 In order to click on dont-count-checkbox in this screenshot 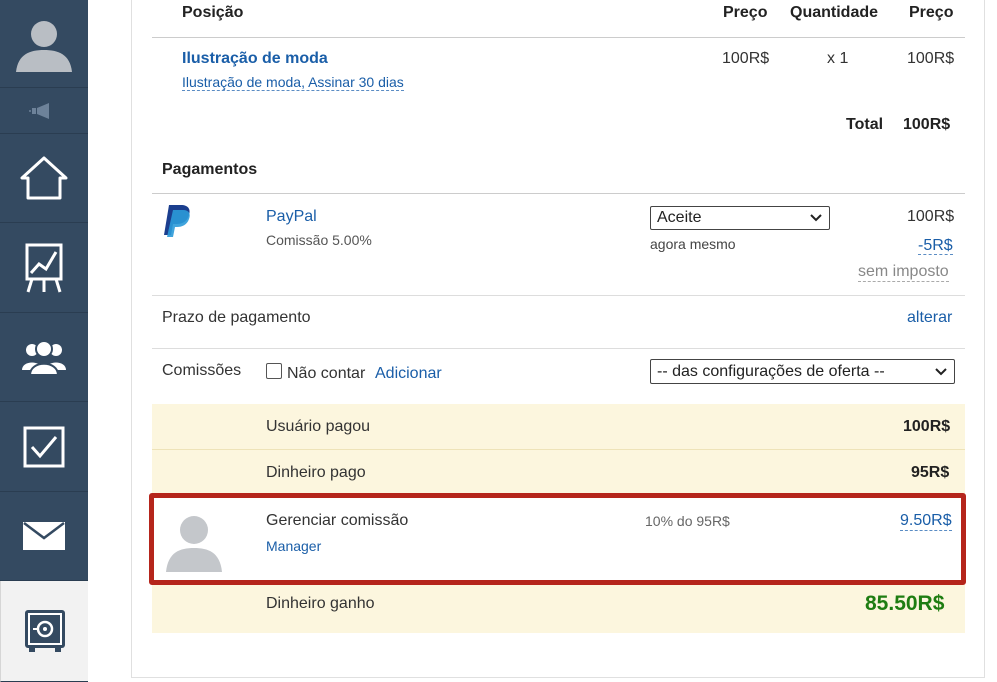, I will do `click(274, 371)`.